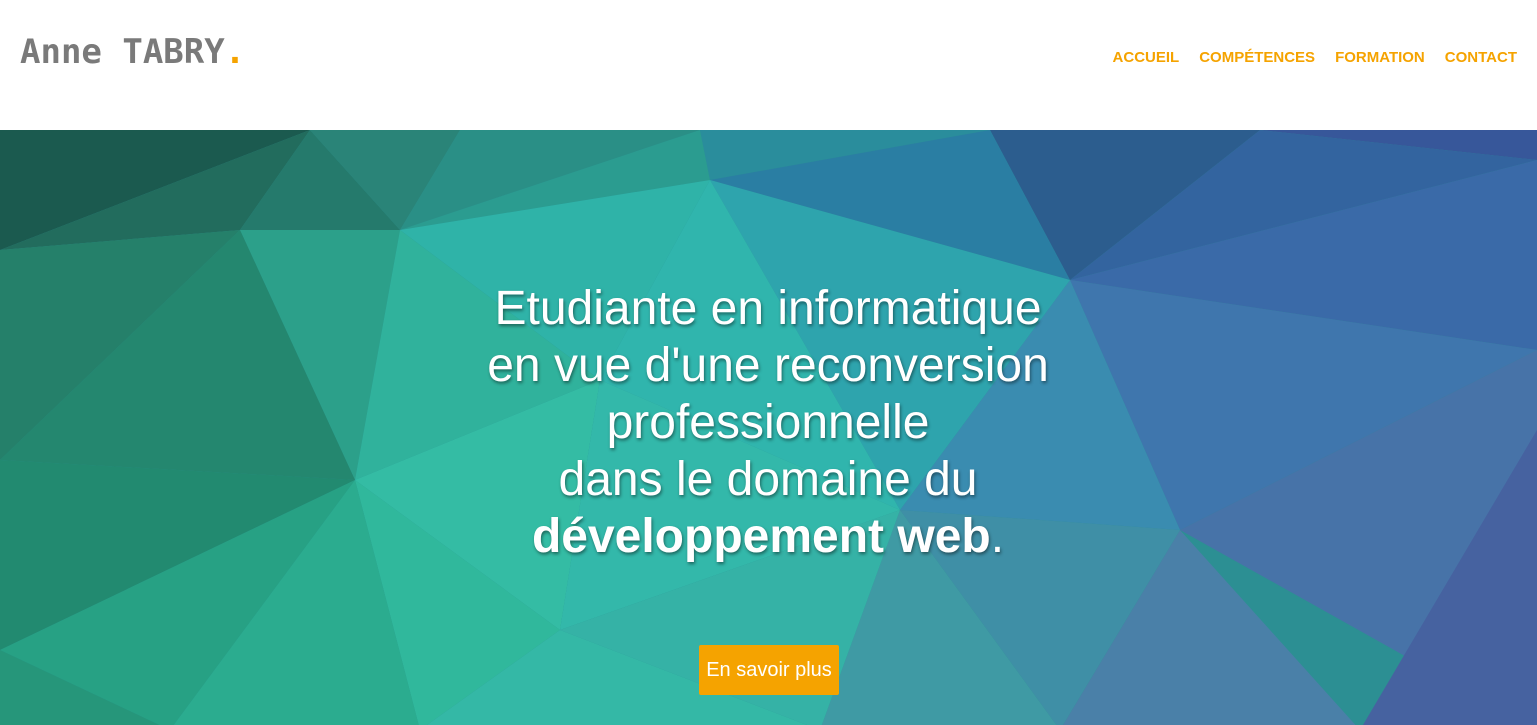 The height and width of the screenshot is (725, 1537). Describe the element at coordinates (768, 479) in the screenshot. I see `hero-line-4: dans le domaine du` at that location.